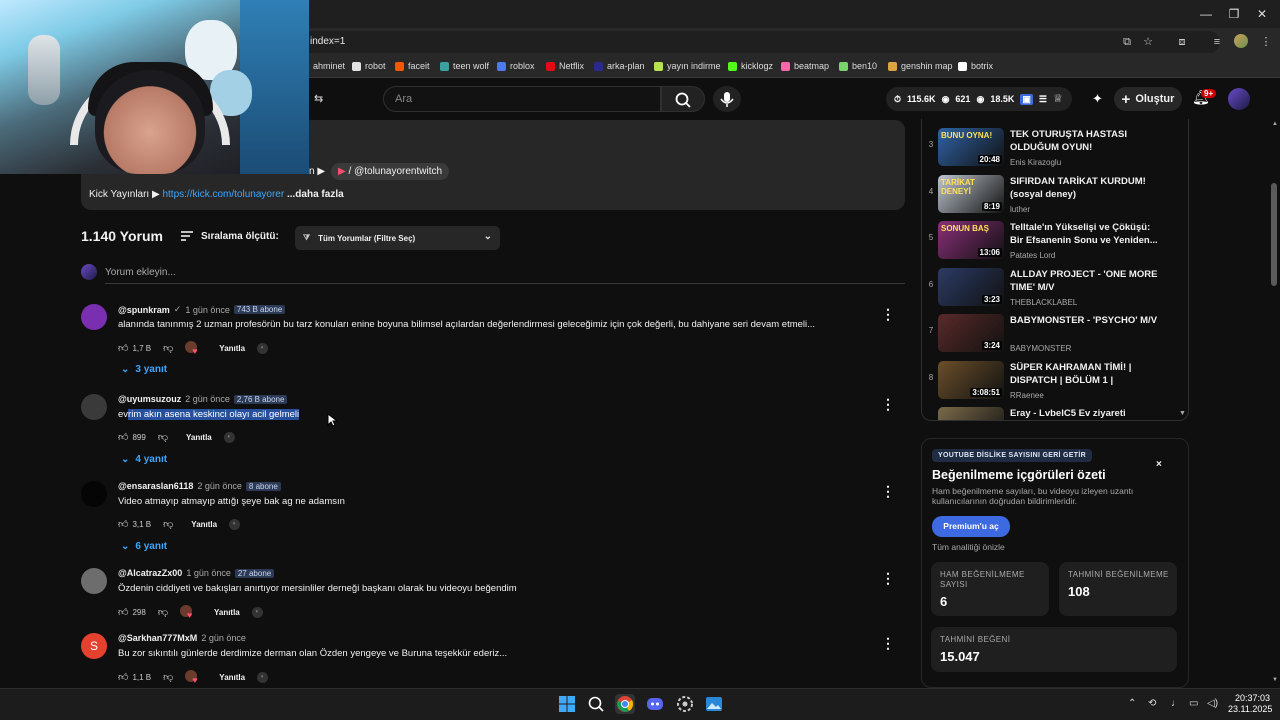  Describe the element at coordinates (1274, 234) in the screenshot. I see `page-scrollbar-thumb` at that location.